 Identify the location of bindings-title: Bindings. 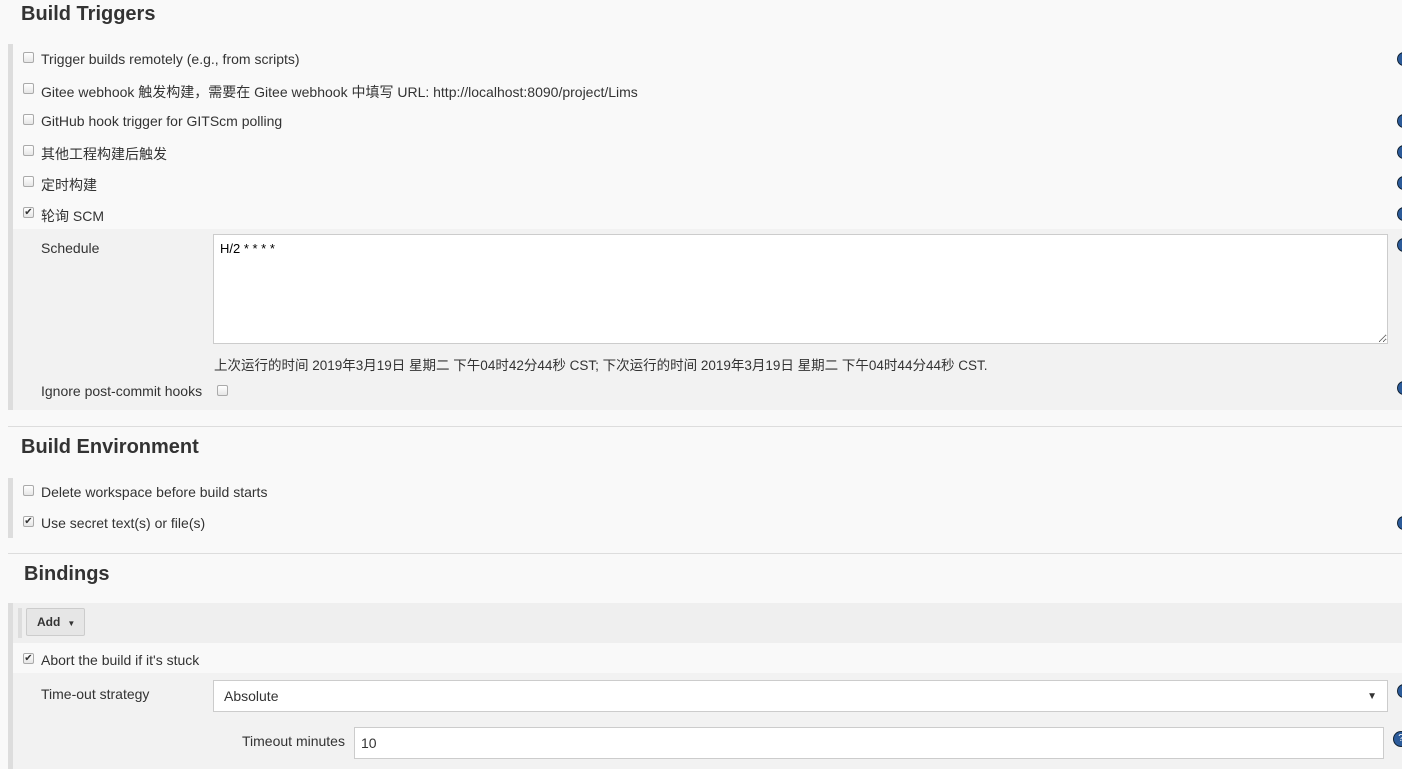
(67, 574).